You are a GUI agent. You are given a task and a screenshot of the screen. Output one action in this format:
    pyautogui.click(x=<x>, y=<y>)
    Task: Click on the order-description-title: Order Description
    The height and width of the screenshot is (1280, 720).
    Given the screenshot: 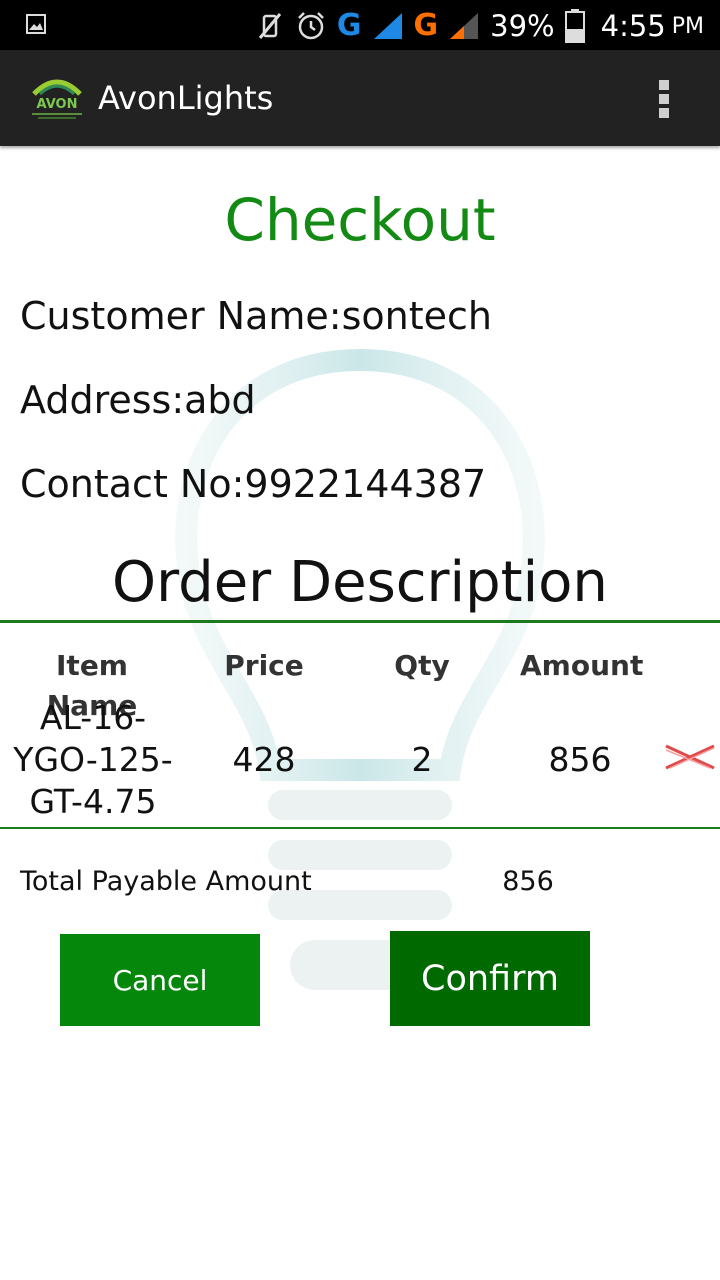 What is the action you would take?
    pyautogui.click(x=360, y=582)
    